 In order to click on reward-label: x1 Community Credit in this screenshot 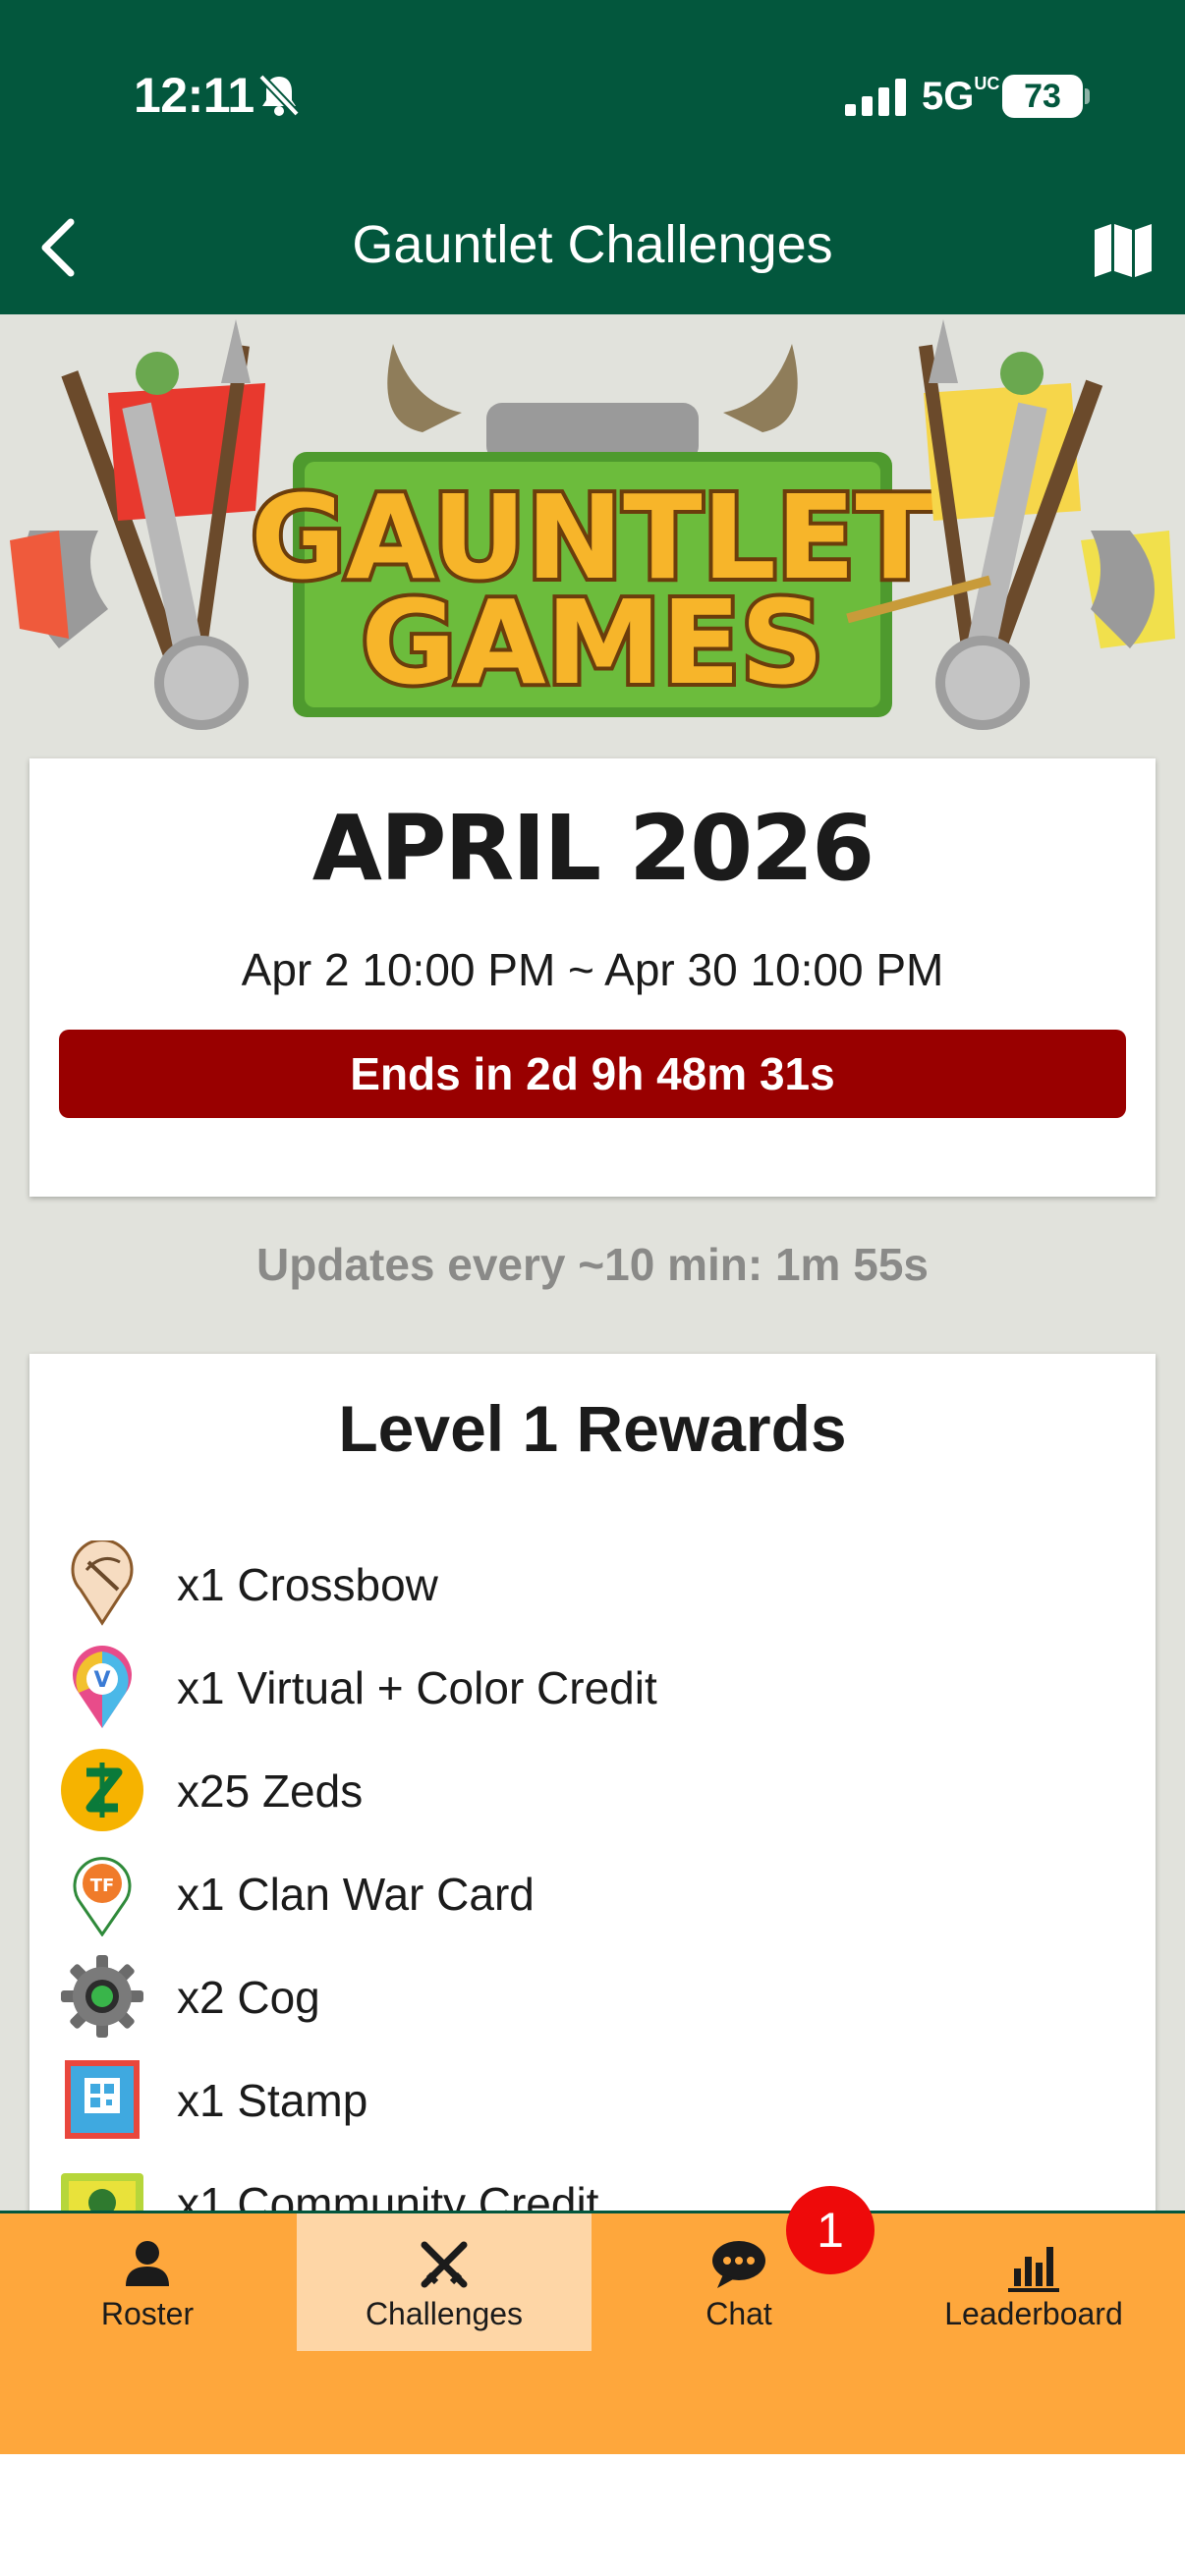, I will do `click(388, 2194)`.